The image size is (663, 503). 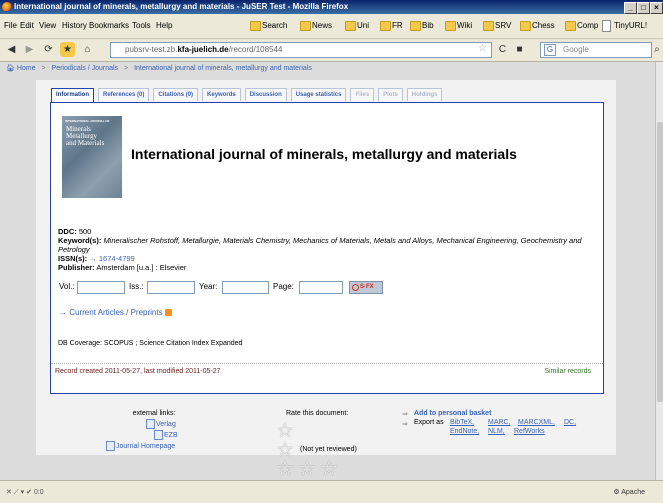 I want to click on issn-link: 1674-4799, so click(x=117, y=258).